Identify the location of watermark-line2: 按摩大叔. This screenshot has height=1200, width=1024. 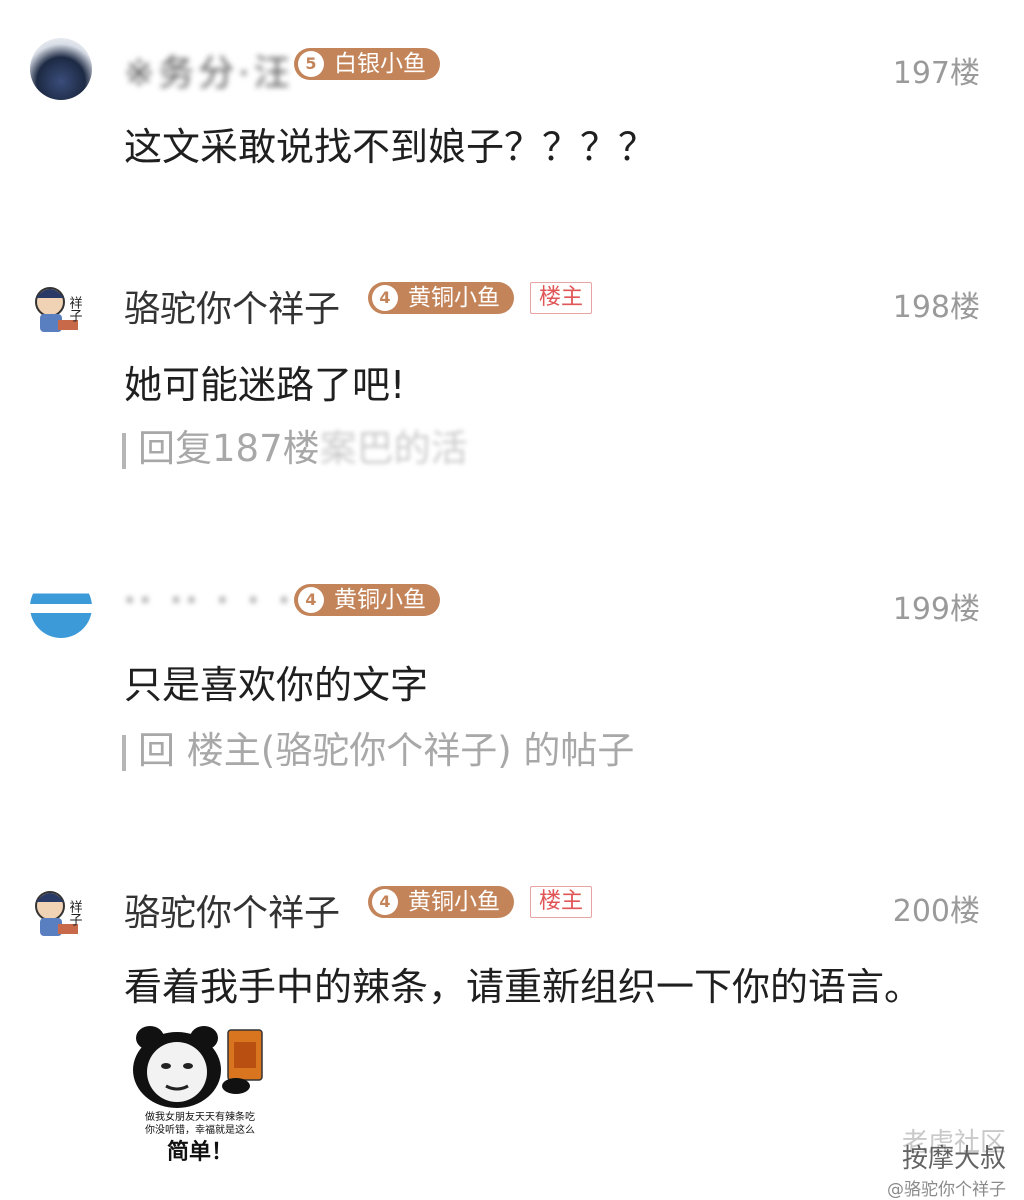
(953, 1159).